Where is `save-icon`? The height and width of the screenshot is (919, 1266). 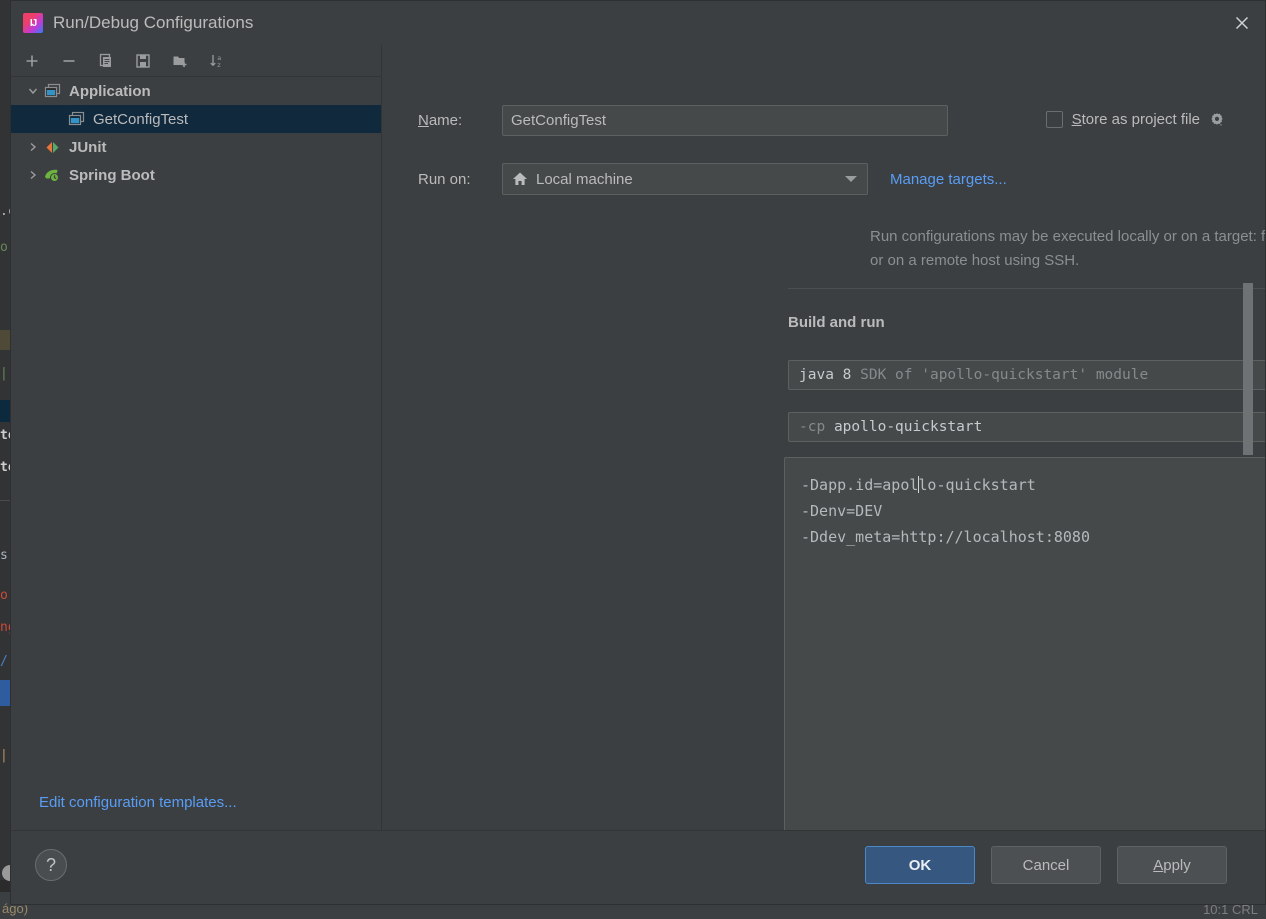
save-icon is located at coordinates (143, 61).